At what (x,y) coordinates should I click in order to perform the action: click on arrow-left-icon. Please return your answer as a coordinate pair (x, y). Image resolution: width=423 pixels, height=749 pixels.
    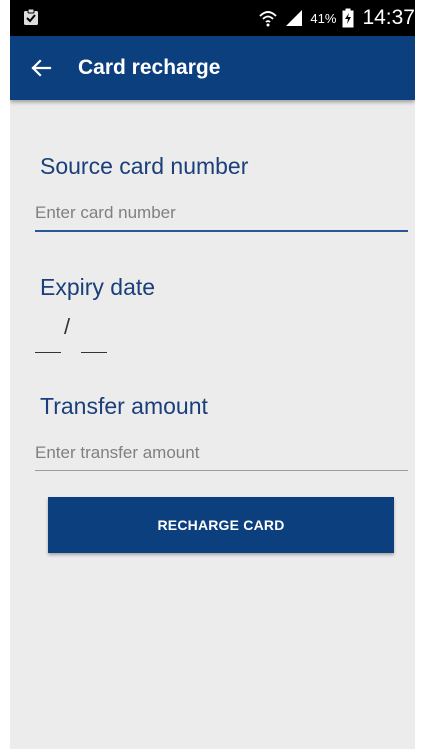
    Looking at the image, I should click on (41, 68).